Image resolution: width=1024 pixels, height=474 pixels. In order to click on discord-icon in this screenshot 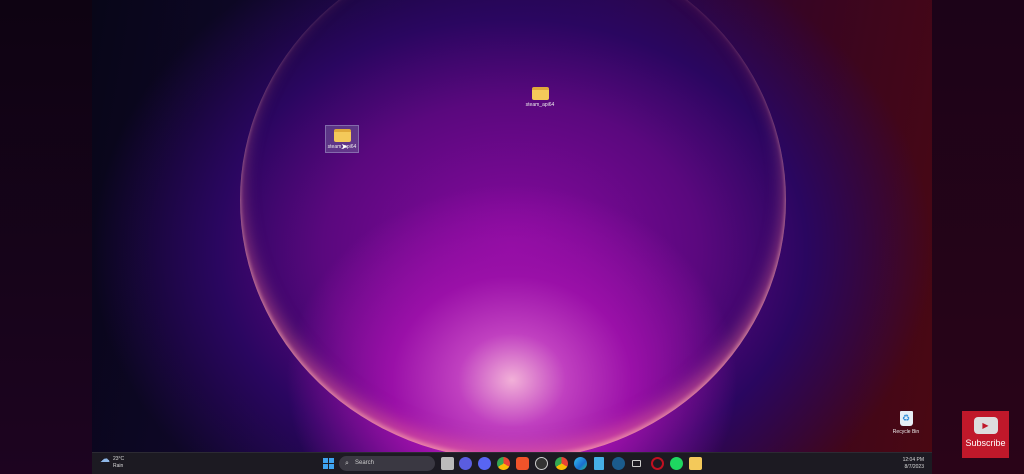, I will do `click(484, 463)`.